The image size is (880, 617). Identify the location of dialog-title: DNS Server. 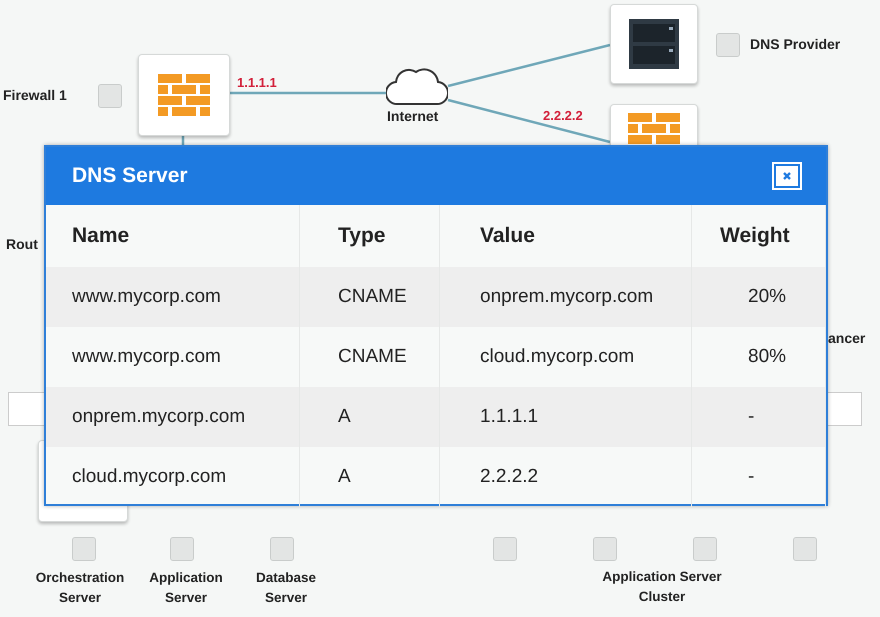
(130, 176).